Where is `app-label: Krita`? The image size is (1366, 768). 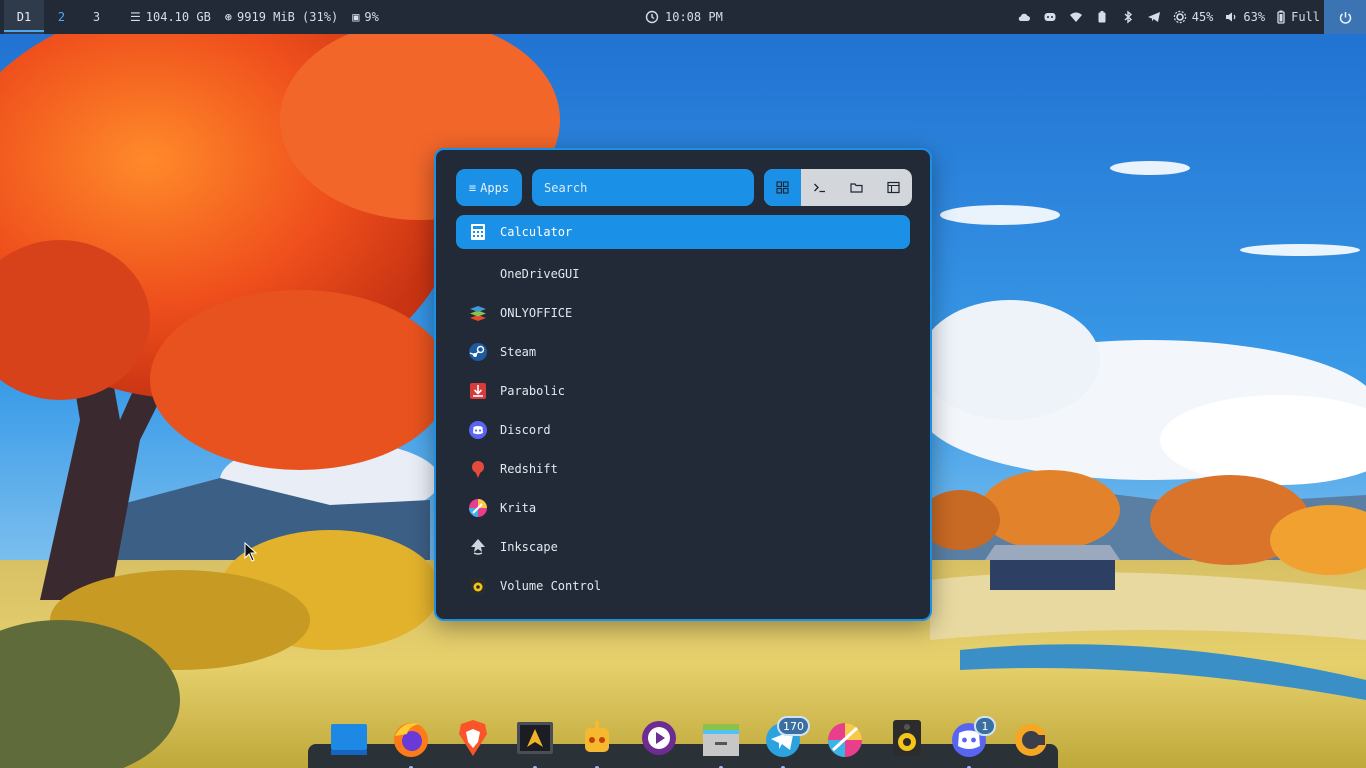 app-label: Krita is located at coordinates (518, 507).